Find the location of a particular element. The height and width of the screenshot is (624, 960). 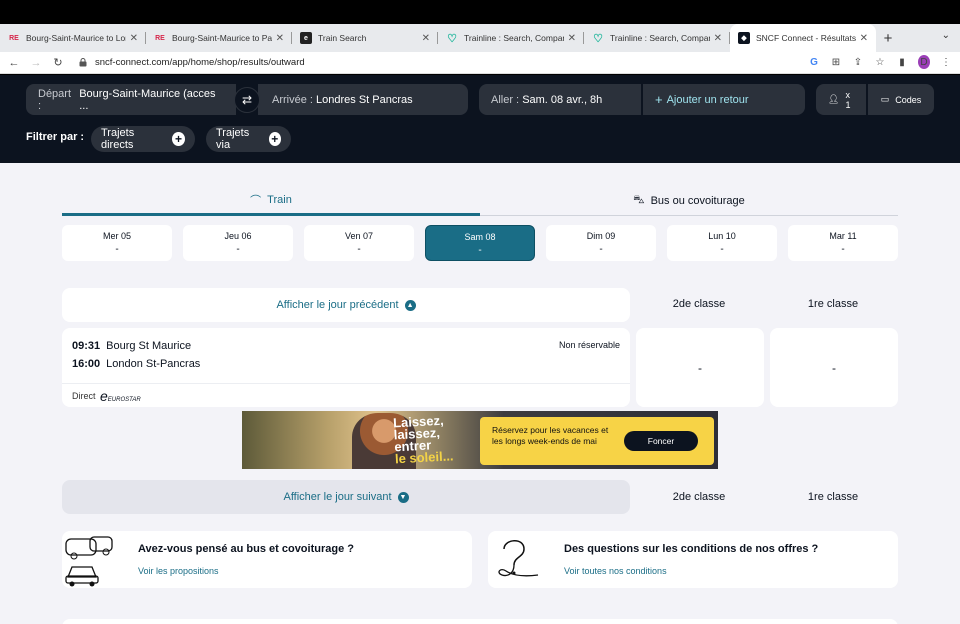

departure-line: 09:31 Bourg St Maurice is located at coordinates (131, 346).